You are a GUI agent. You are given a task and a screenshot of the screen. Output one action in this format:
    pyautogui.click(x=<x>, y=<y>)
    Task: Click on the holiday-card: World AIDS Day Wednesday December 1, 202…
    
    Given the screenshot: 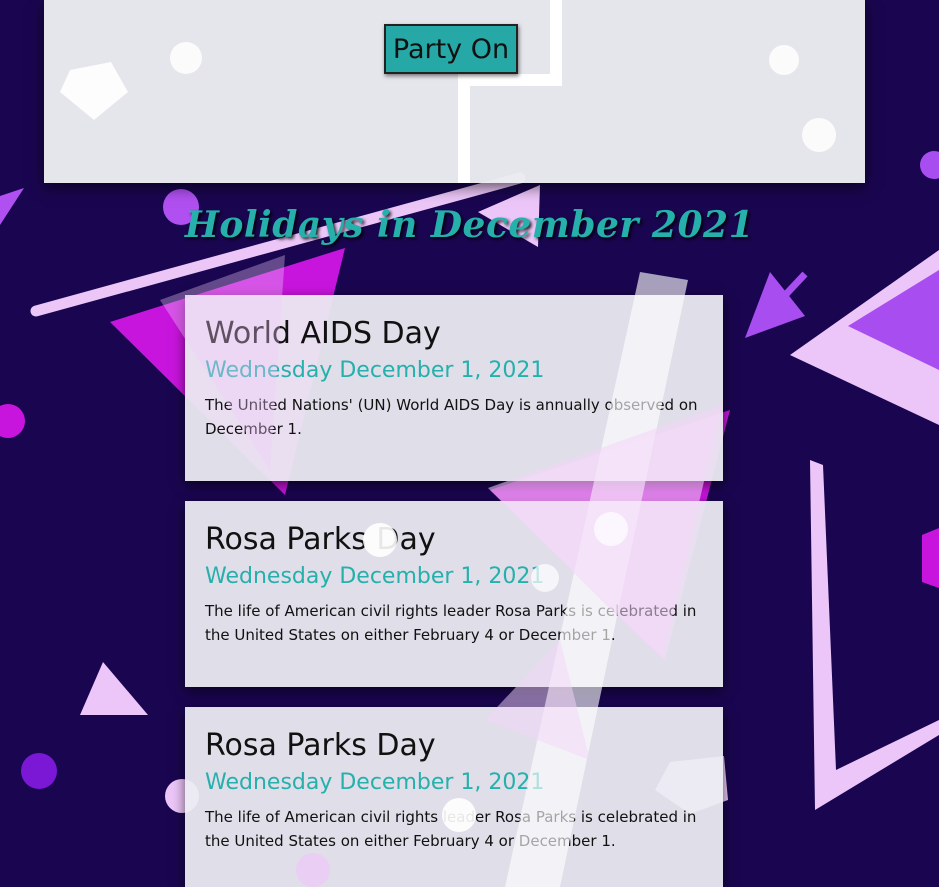 What is the action you would take?
    pyautogui.click(x=454, y=388)
    